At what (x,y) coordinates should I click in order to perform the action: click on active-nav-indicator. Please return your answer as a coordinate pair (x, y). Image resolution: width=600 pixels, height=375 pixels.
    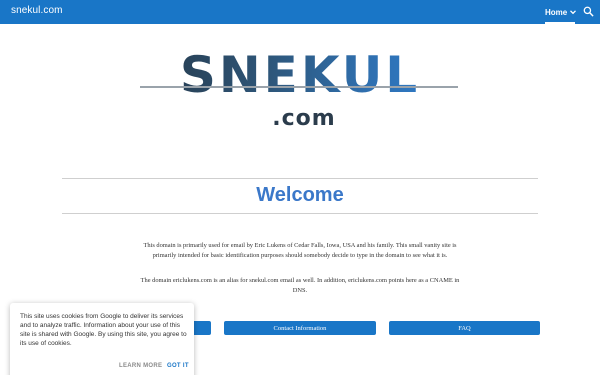
    Looking at the image, I should click on (560, 23).